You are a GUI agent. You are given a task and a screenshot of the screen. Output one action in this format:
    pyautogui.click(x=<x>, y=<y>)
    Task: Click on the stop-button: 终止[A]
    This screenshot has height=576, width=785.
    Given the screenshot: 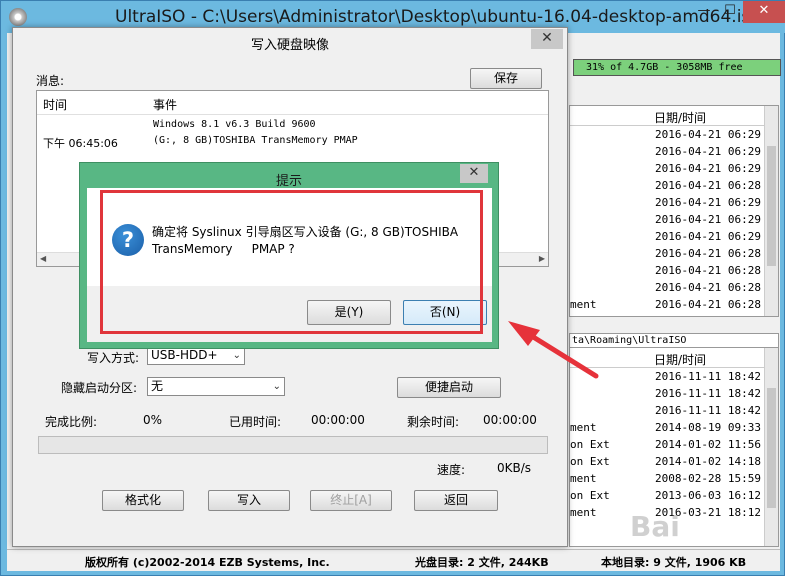 What is the action you would take?
    pyautogui.click(x=351, y=500)
    